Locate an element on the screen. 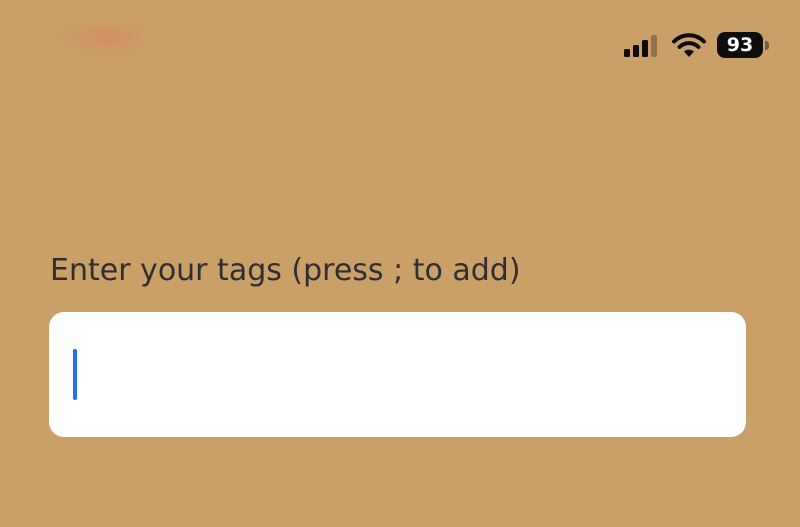 Image resolution: width=800 pixels, height=527 pixels. tags-field-label: Enter your tags (press ; to add) is located at coordinates (285, 270).